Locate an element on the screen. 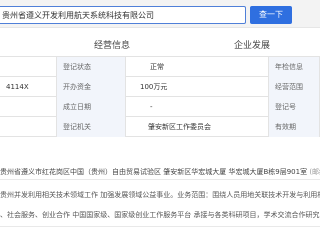  table-value: 正常 is located at coordinates (157, 67).